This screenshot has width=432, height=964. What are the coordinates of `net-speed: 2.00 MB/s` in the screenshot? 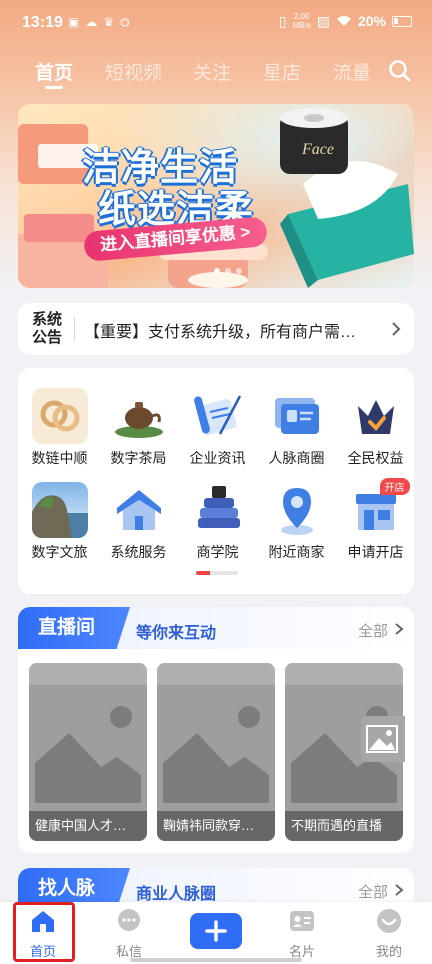 It's located at (301, 21).